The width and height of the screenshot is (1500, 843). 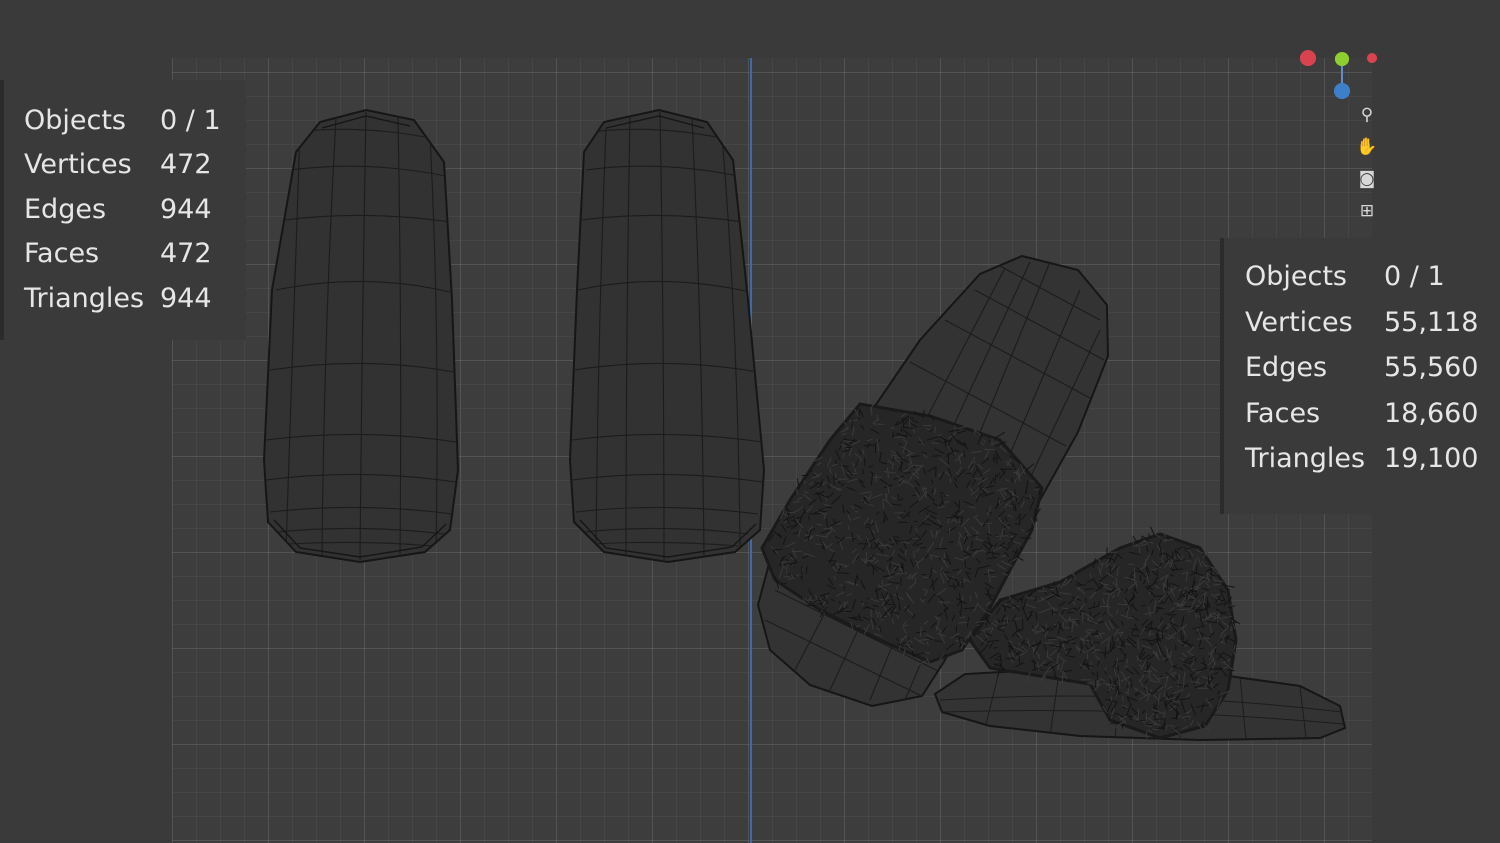 What do you see at coordinates (1431, 368) in the screenshot?
I see `stat-value: 55,560` at bounding box center [1431, 368].